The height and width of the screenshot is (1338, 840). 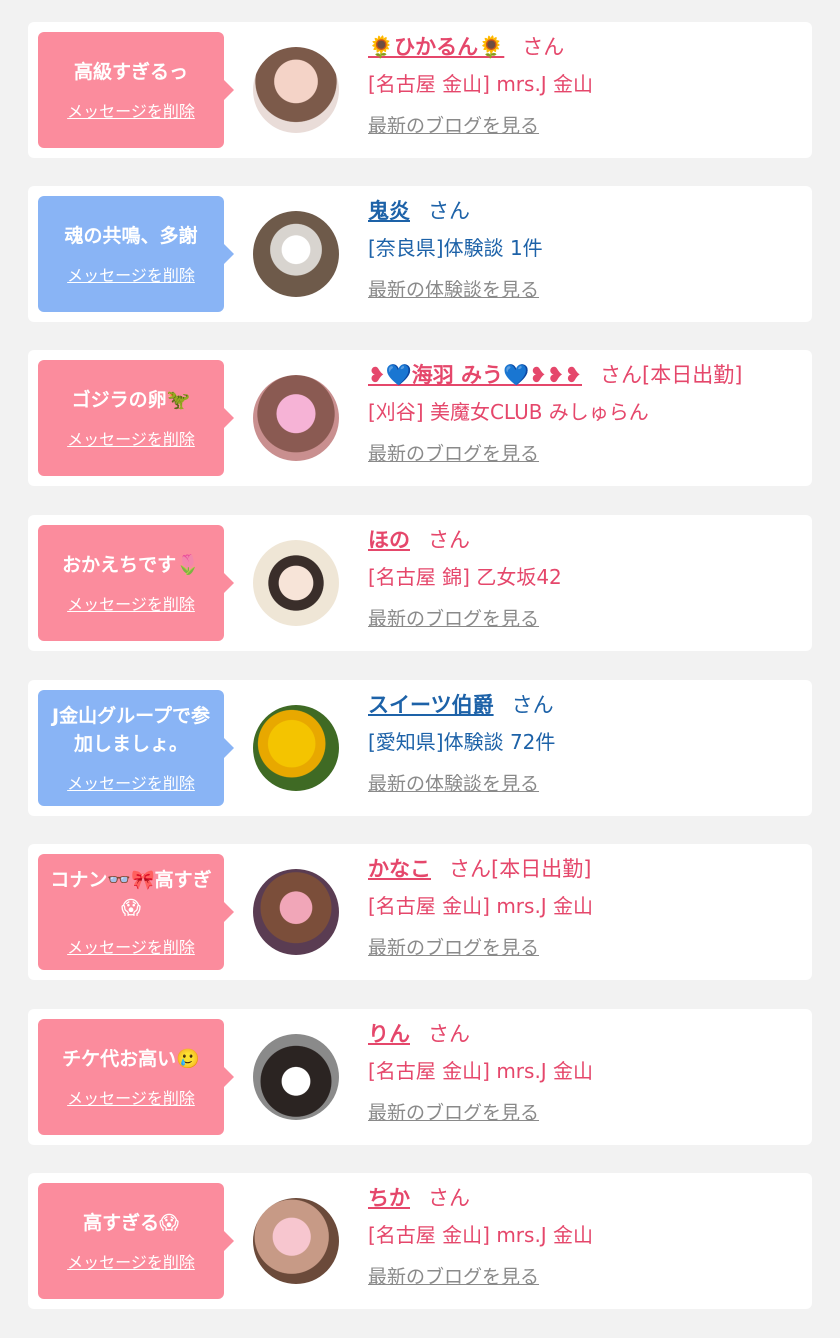 I want to click on profile-name-link: 鬼炎, so click(x=389, y=211).